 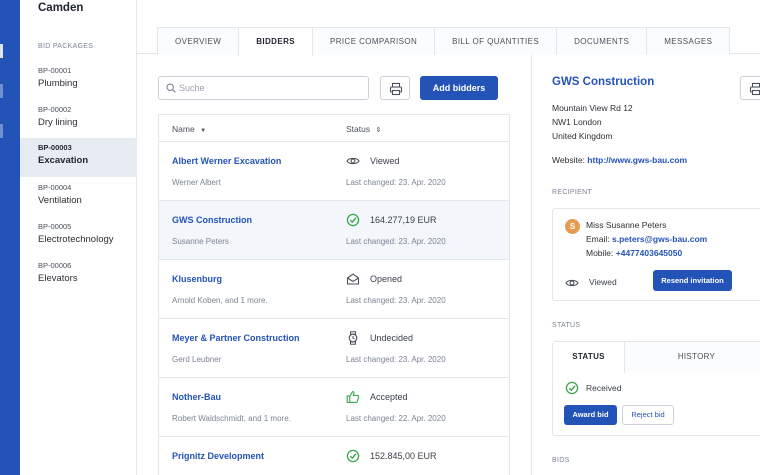 I want to click on website-link: http://www.gws-bau.com, so click(x=637, y=160).